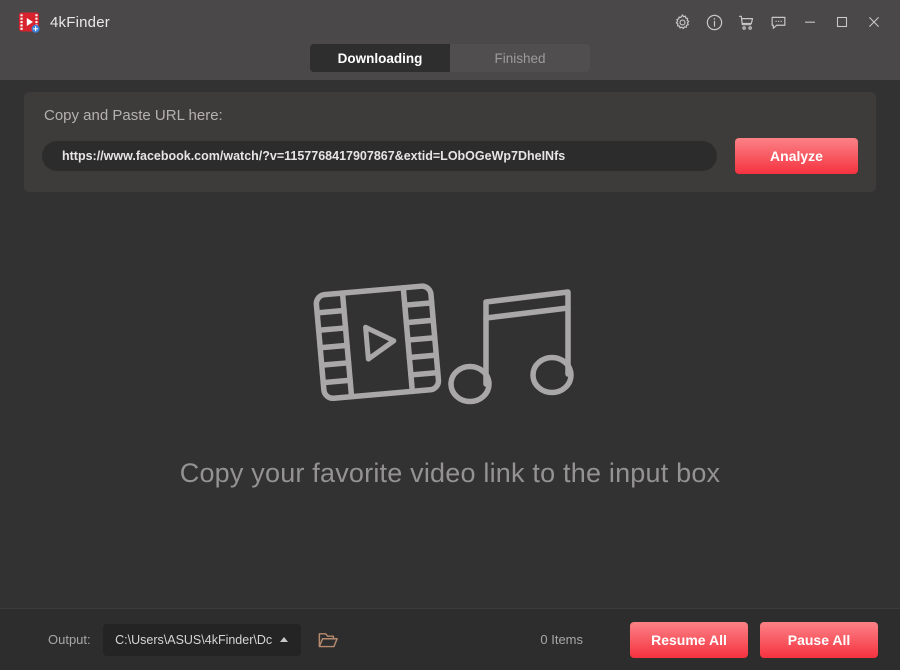 The width and height of the screenshot is (900, 670). I want to click on tab-strip: Downloading Finished, so click(450, 58).